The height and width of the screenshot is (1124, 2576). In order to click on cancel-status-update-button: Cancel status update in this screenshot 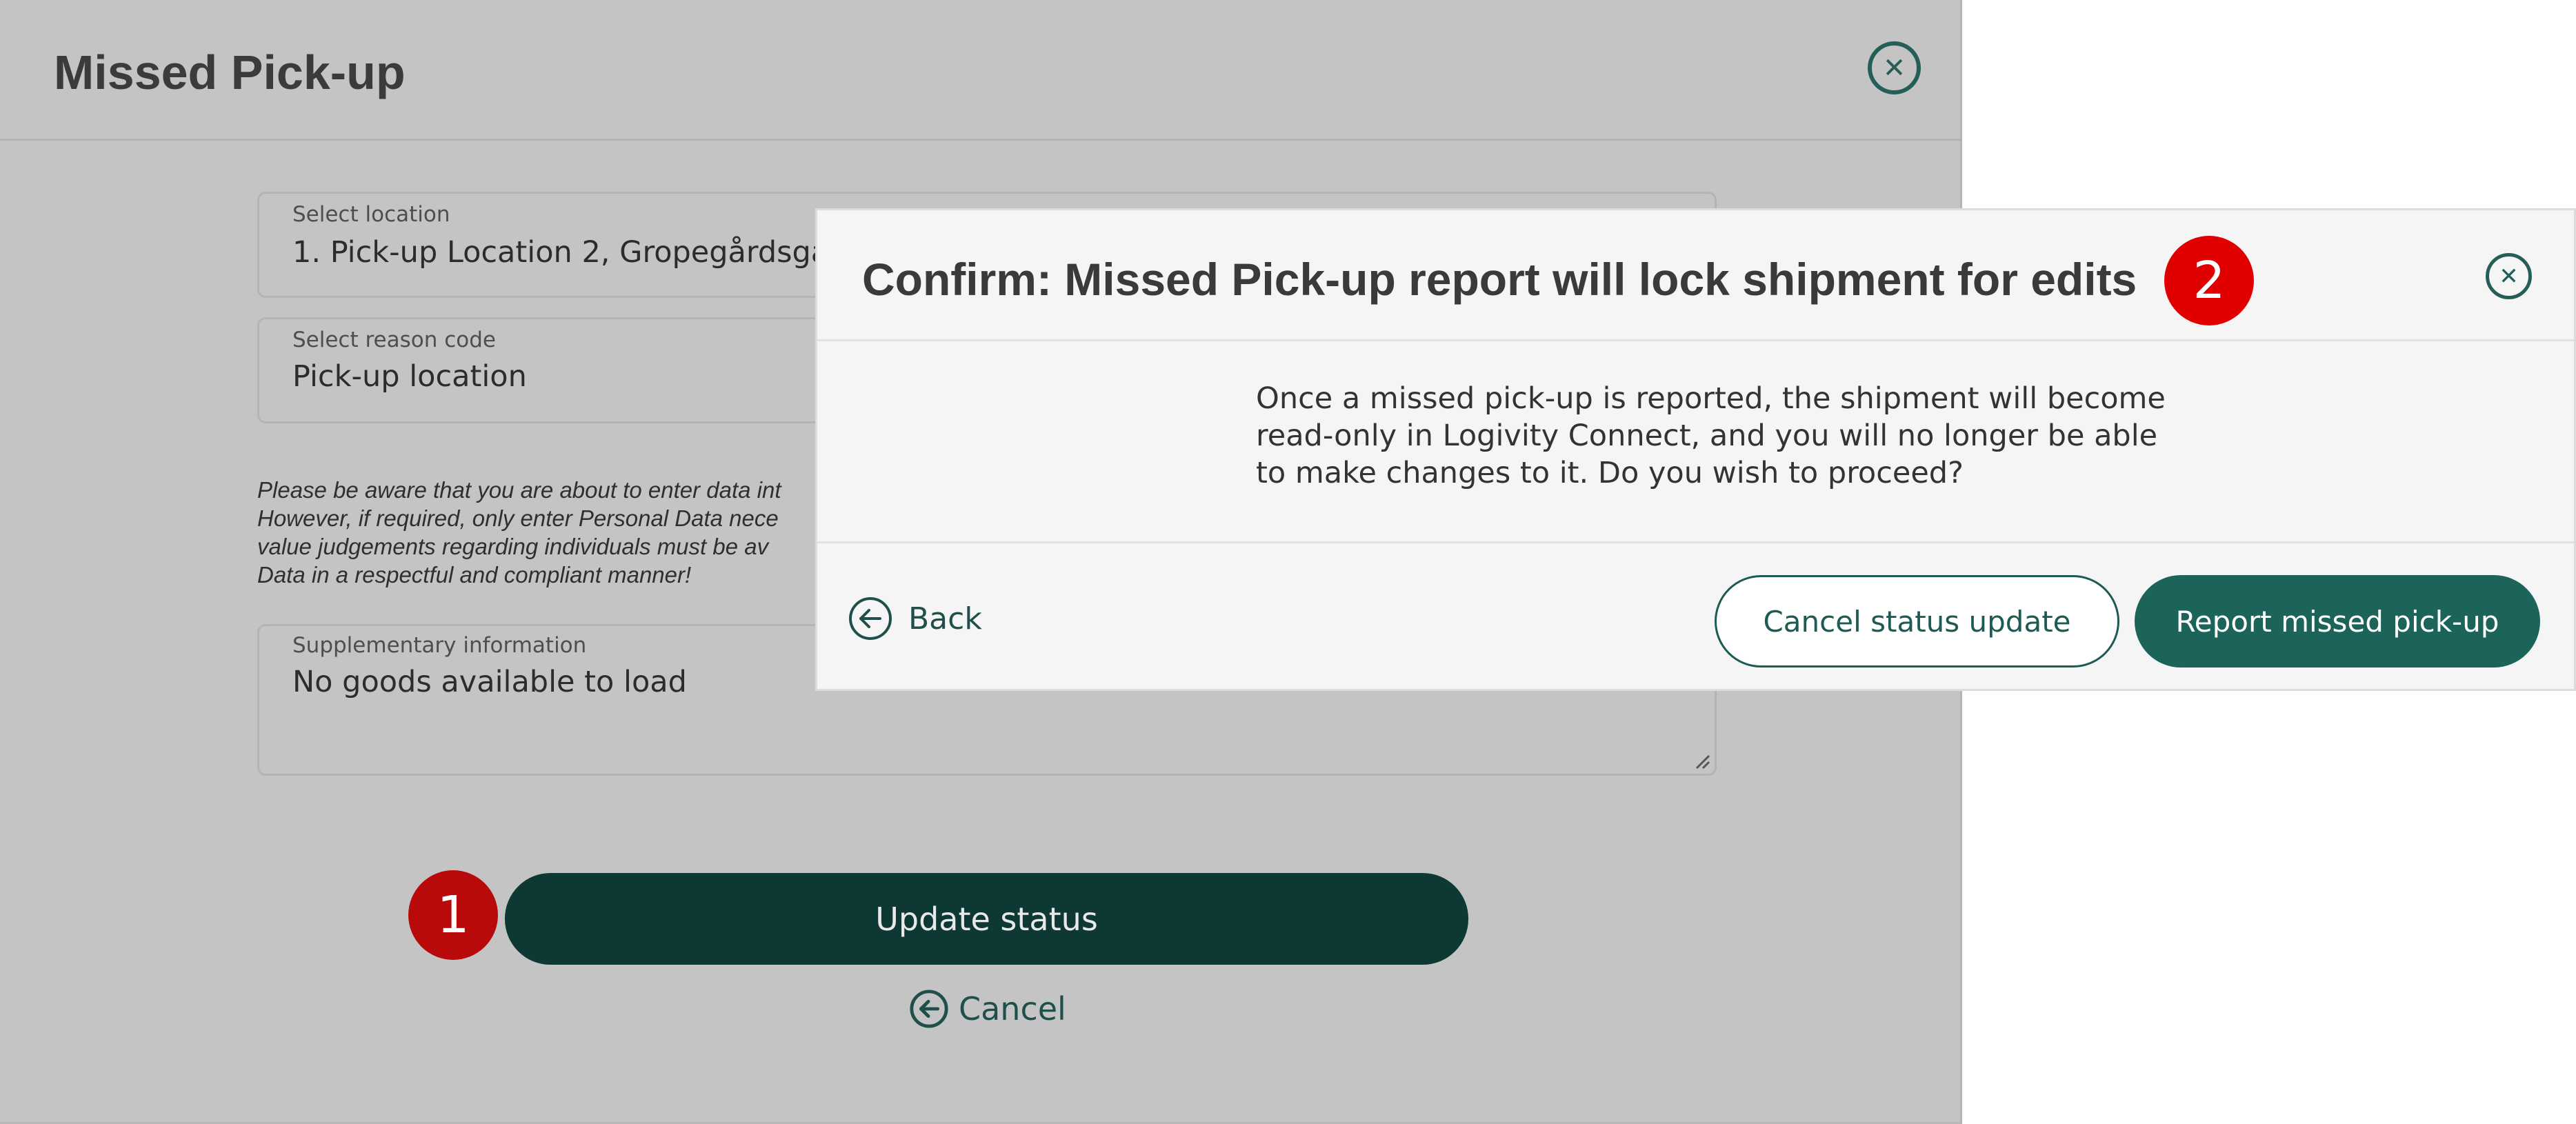, I will do `click(1917, 621)`.